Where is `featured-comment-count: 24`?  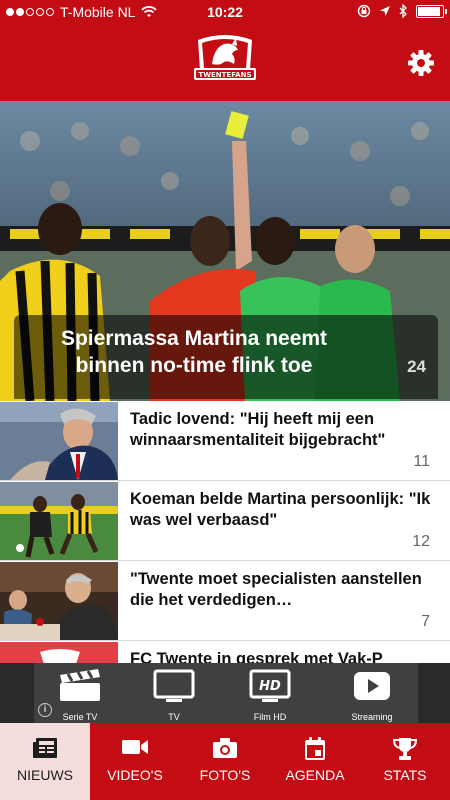 featured-comment-count: 24 is located at coordinates (416, 366).